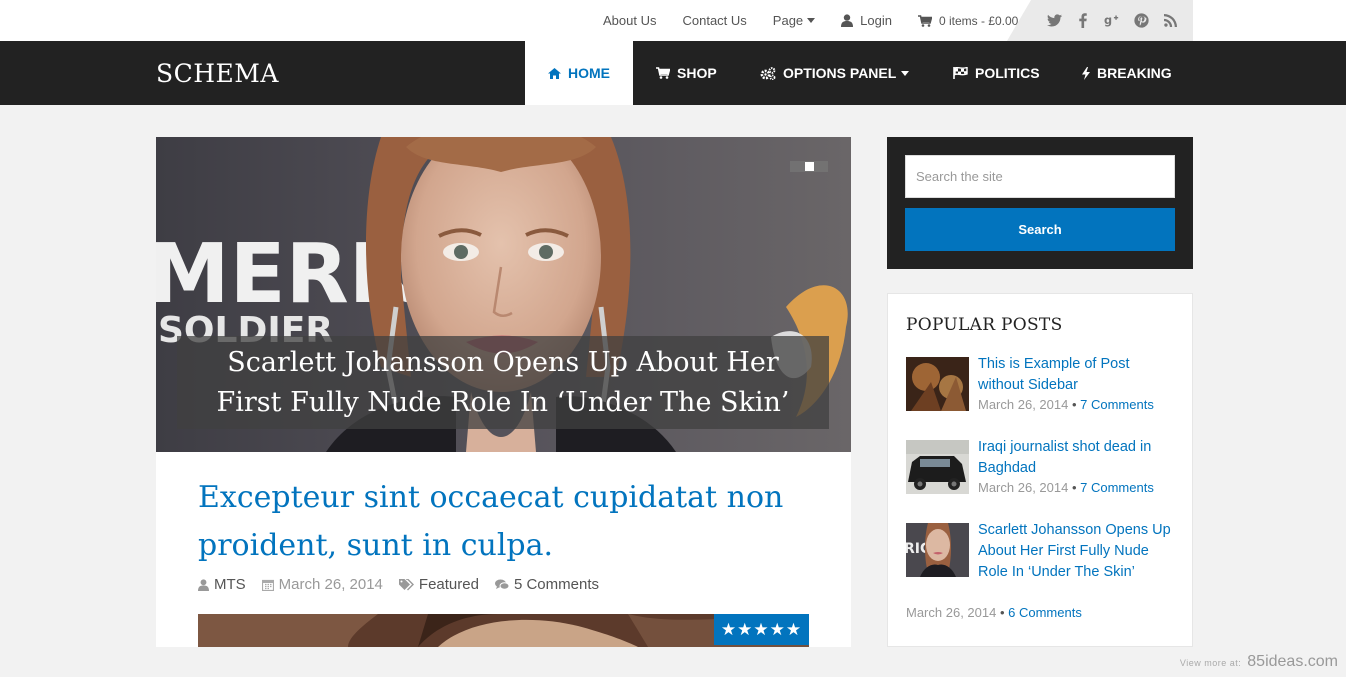  I want to click on site-logo: SCHEMA, so click(217, 73).